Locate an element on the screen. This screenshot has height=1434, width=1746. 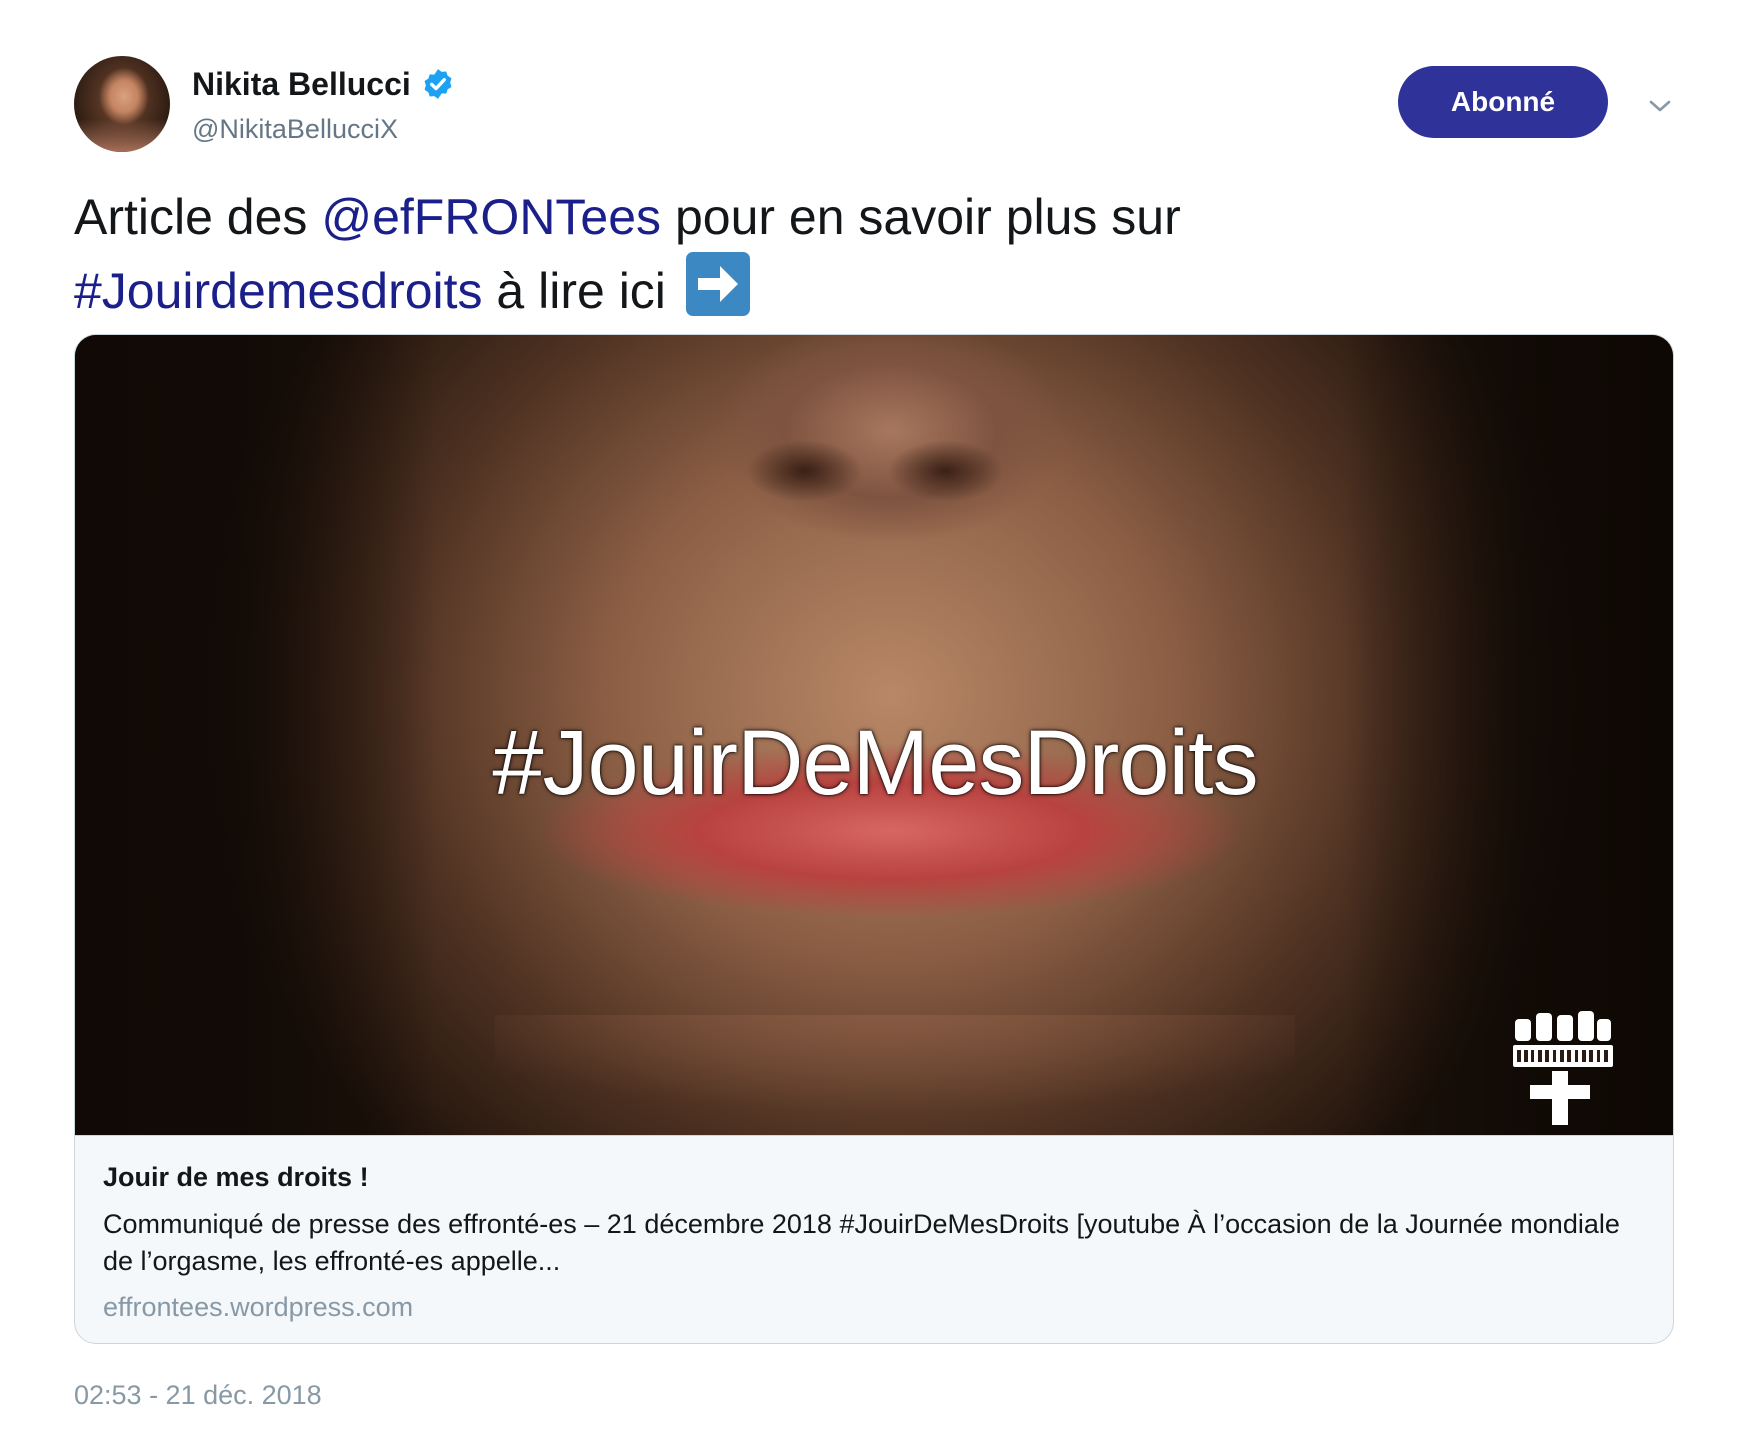
verified-badge-icon is located at coordinates (438, 84).